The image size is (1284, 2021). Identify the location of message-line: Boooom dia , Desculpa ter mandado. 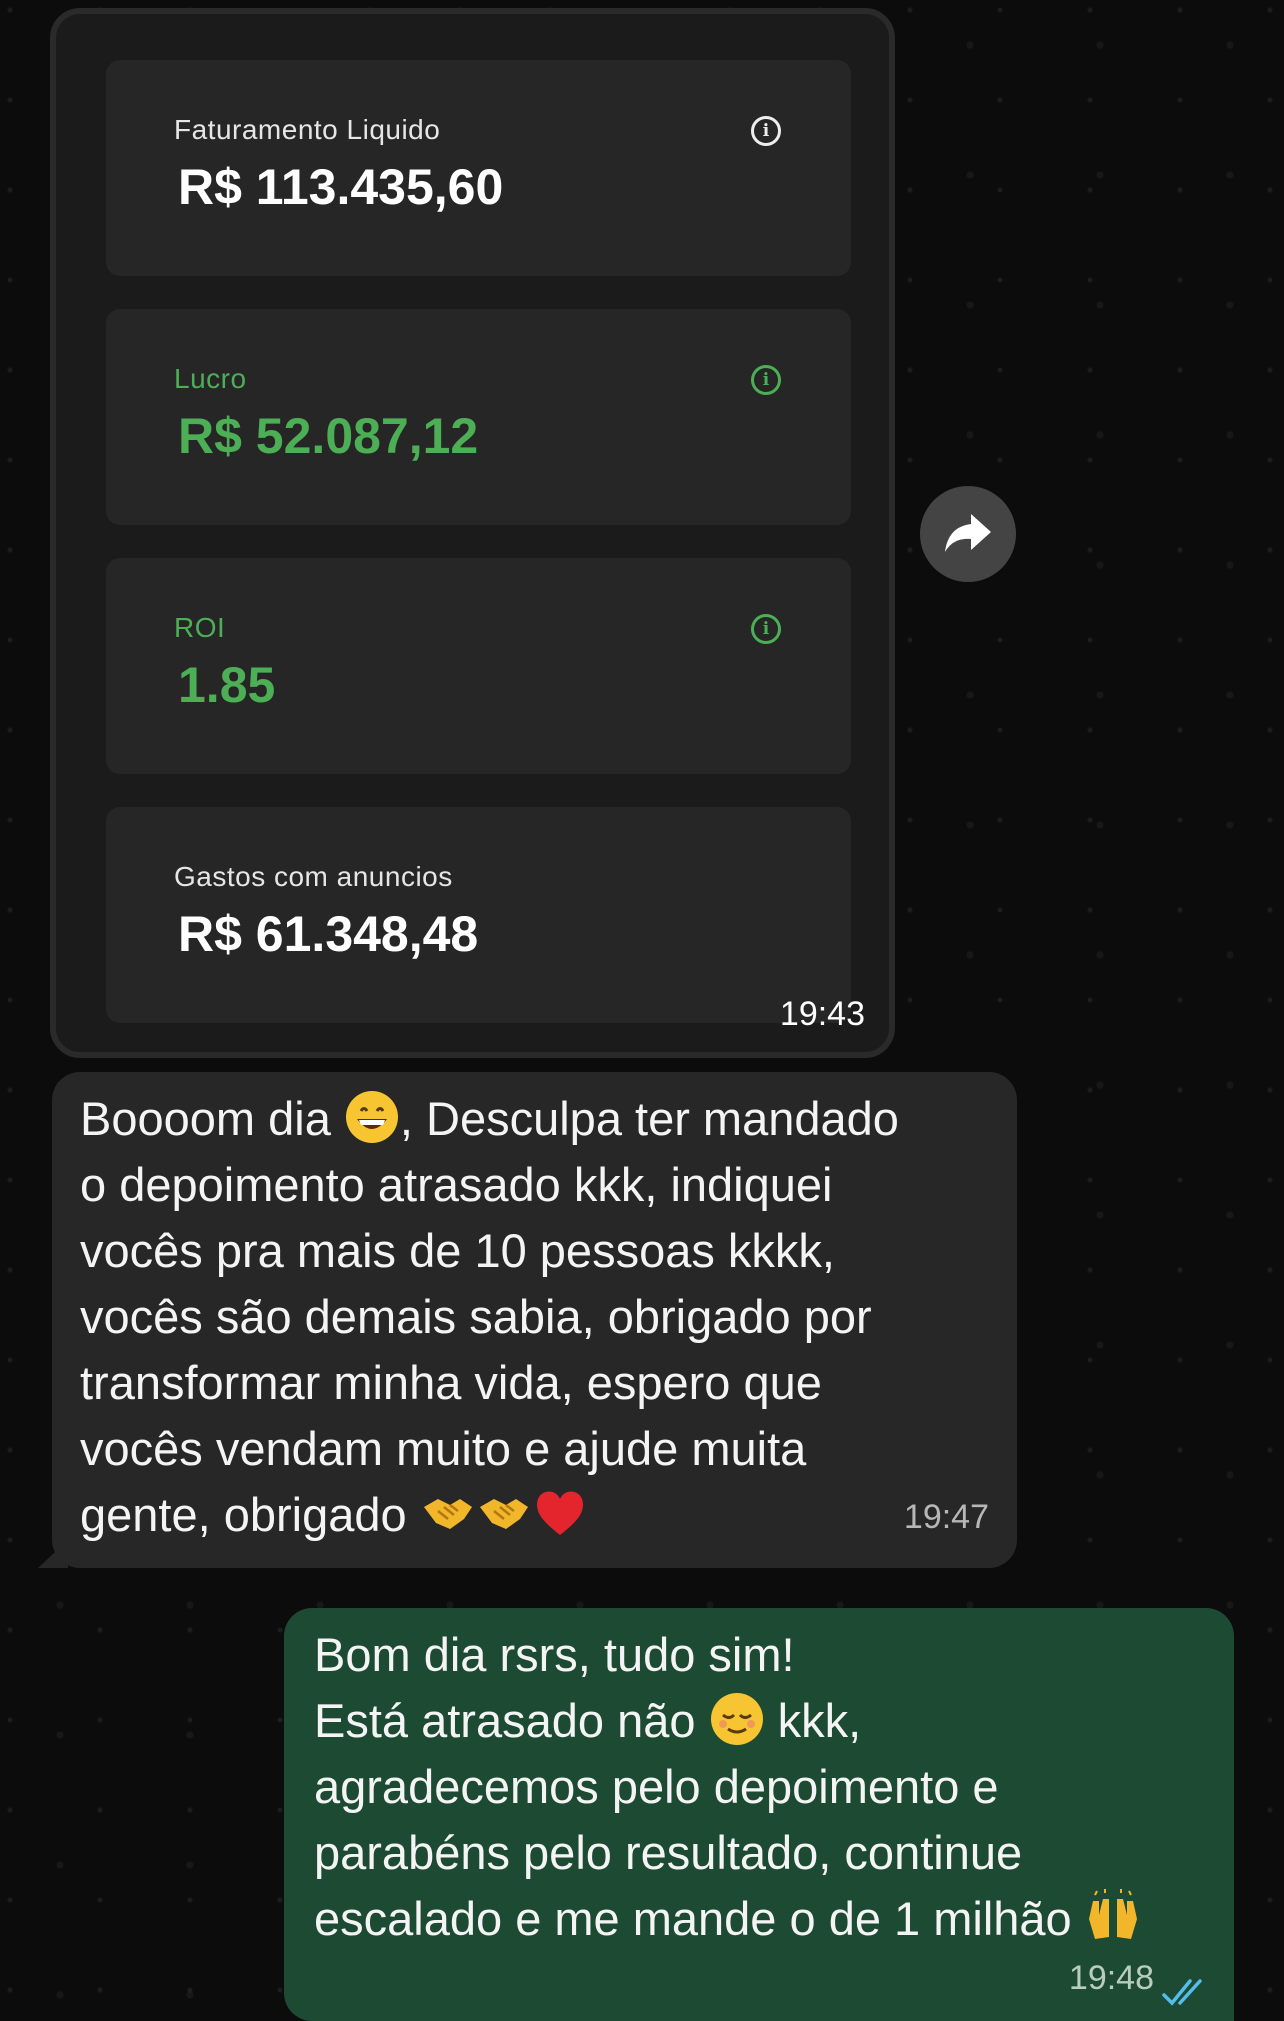
(534, 1119).